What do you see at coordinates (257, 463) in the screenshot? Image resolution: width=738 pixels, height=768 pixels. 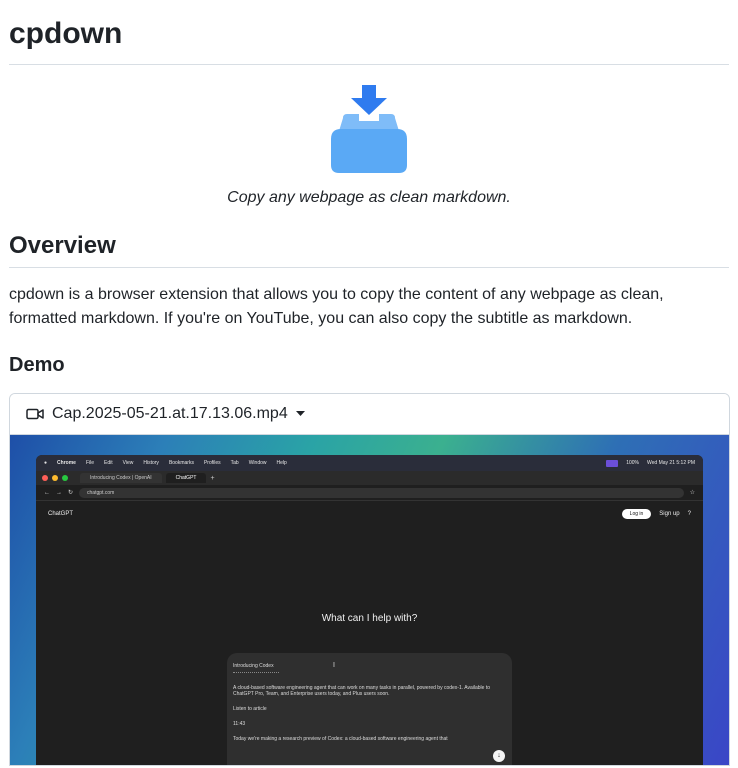 I see `menubar-item: Window` at bounding box center [257, 463].